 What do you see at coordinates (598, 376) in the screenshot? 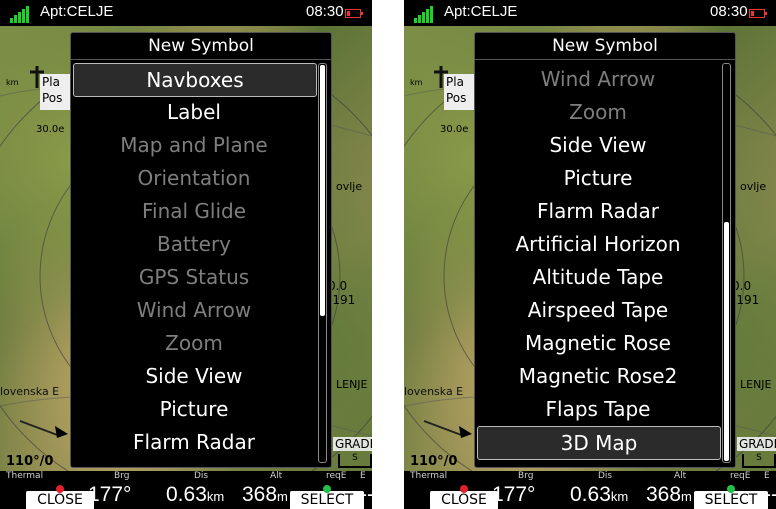
I see `symbol-list-item: Magnetic Rose2` at bounding box center [598, 376].